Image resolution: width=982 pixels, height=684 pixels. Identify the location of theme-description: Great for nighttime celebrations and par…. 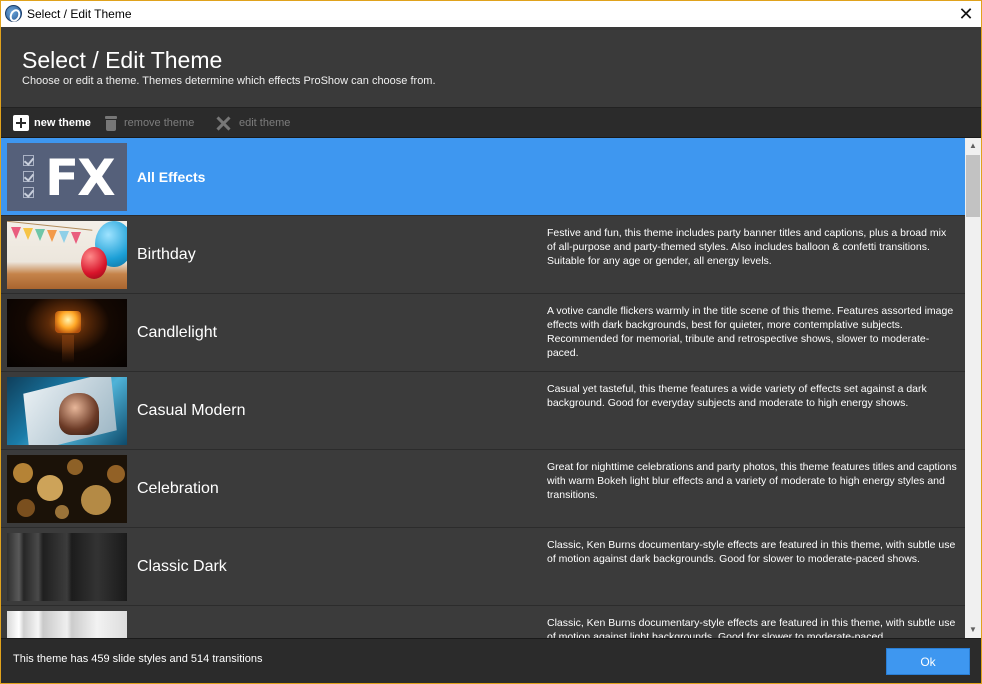
(752, 481).